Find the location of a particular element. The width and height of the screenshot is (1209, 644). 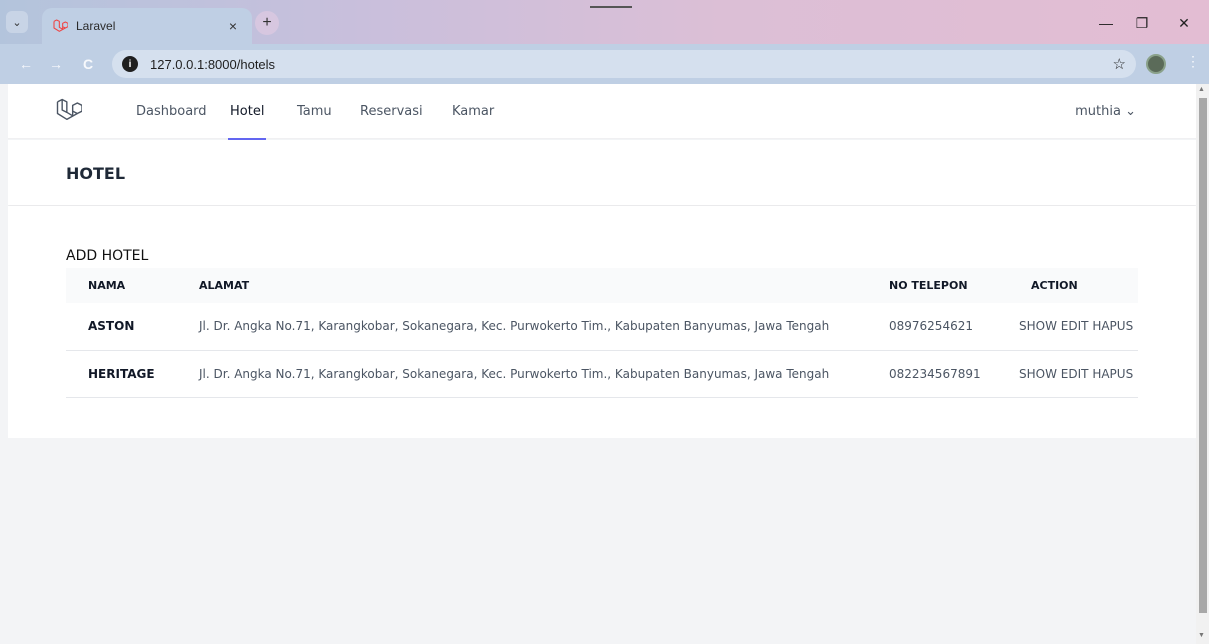

scroll-up-arrow-icon: ▲ is located at coordinates (1201, 89).